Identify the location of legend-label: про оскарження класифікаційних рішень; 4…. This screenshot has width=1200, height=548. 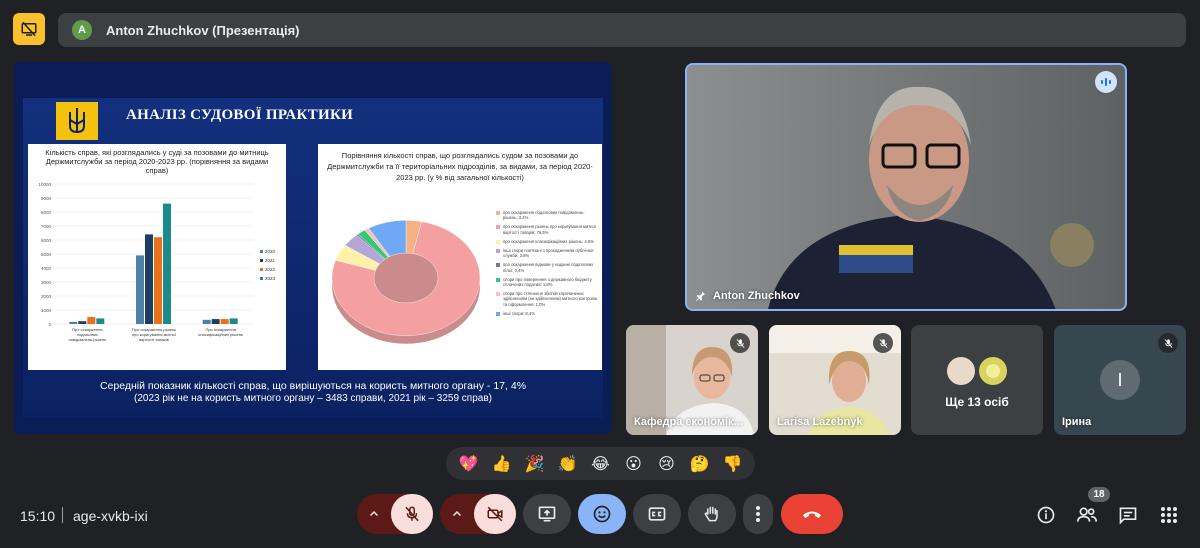
(548, 241).